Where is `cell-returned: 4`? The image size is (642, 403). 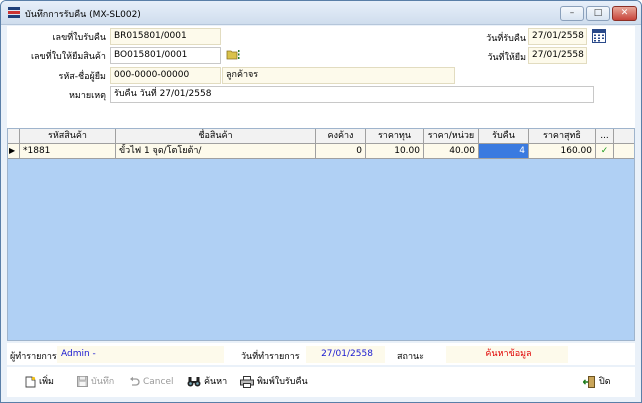
cell-returned: 4 is located at coordinates (504, 151).